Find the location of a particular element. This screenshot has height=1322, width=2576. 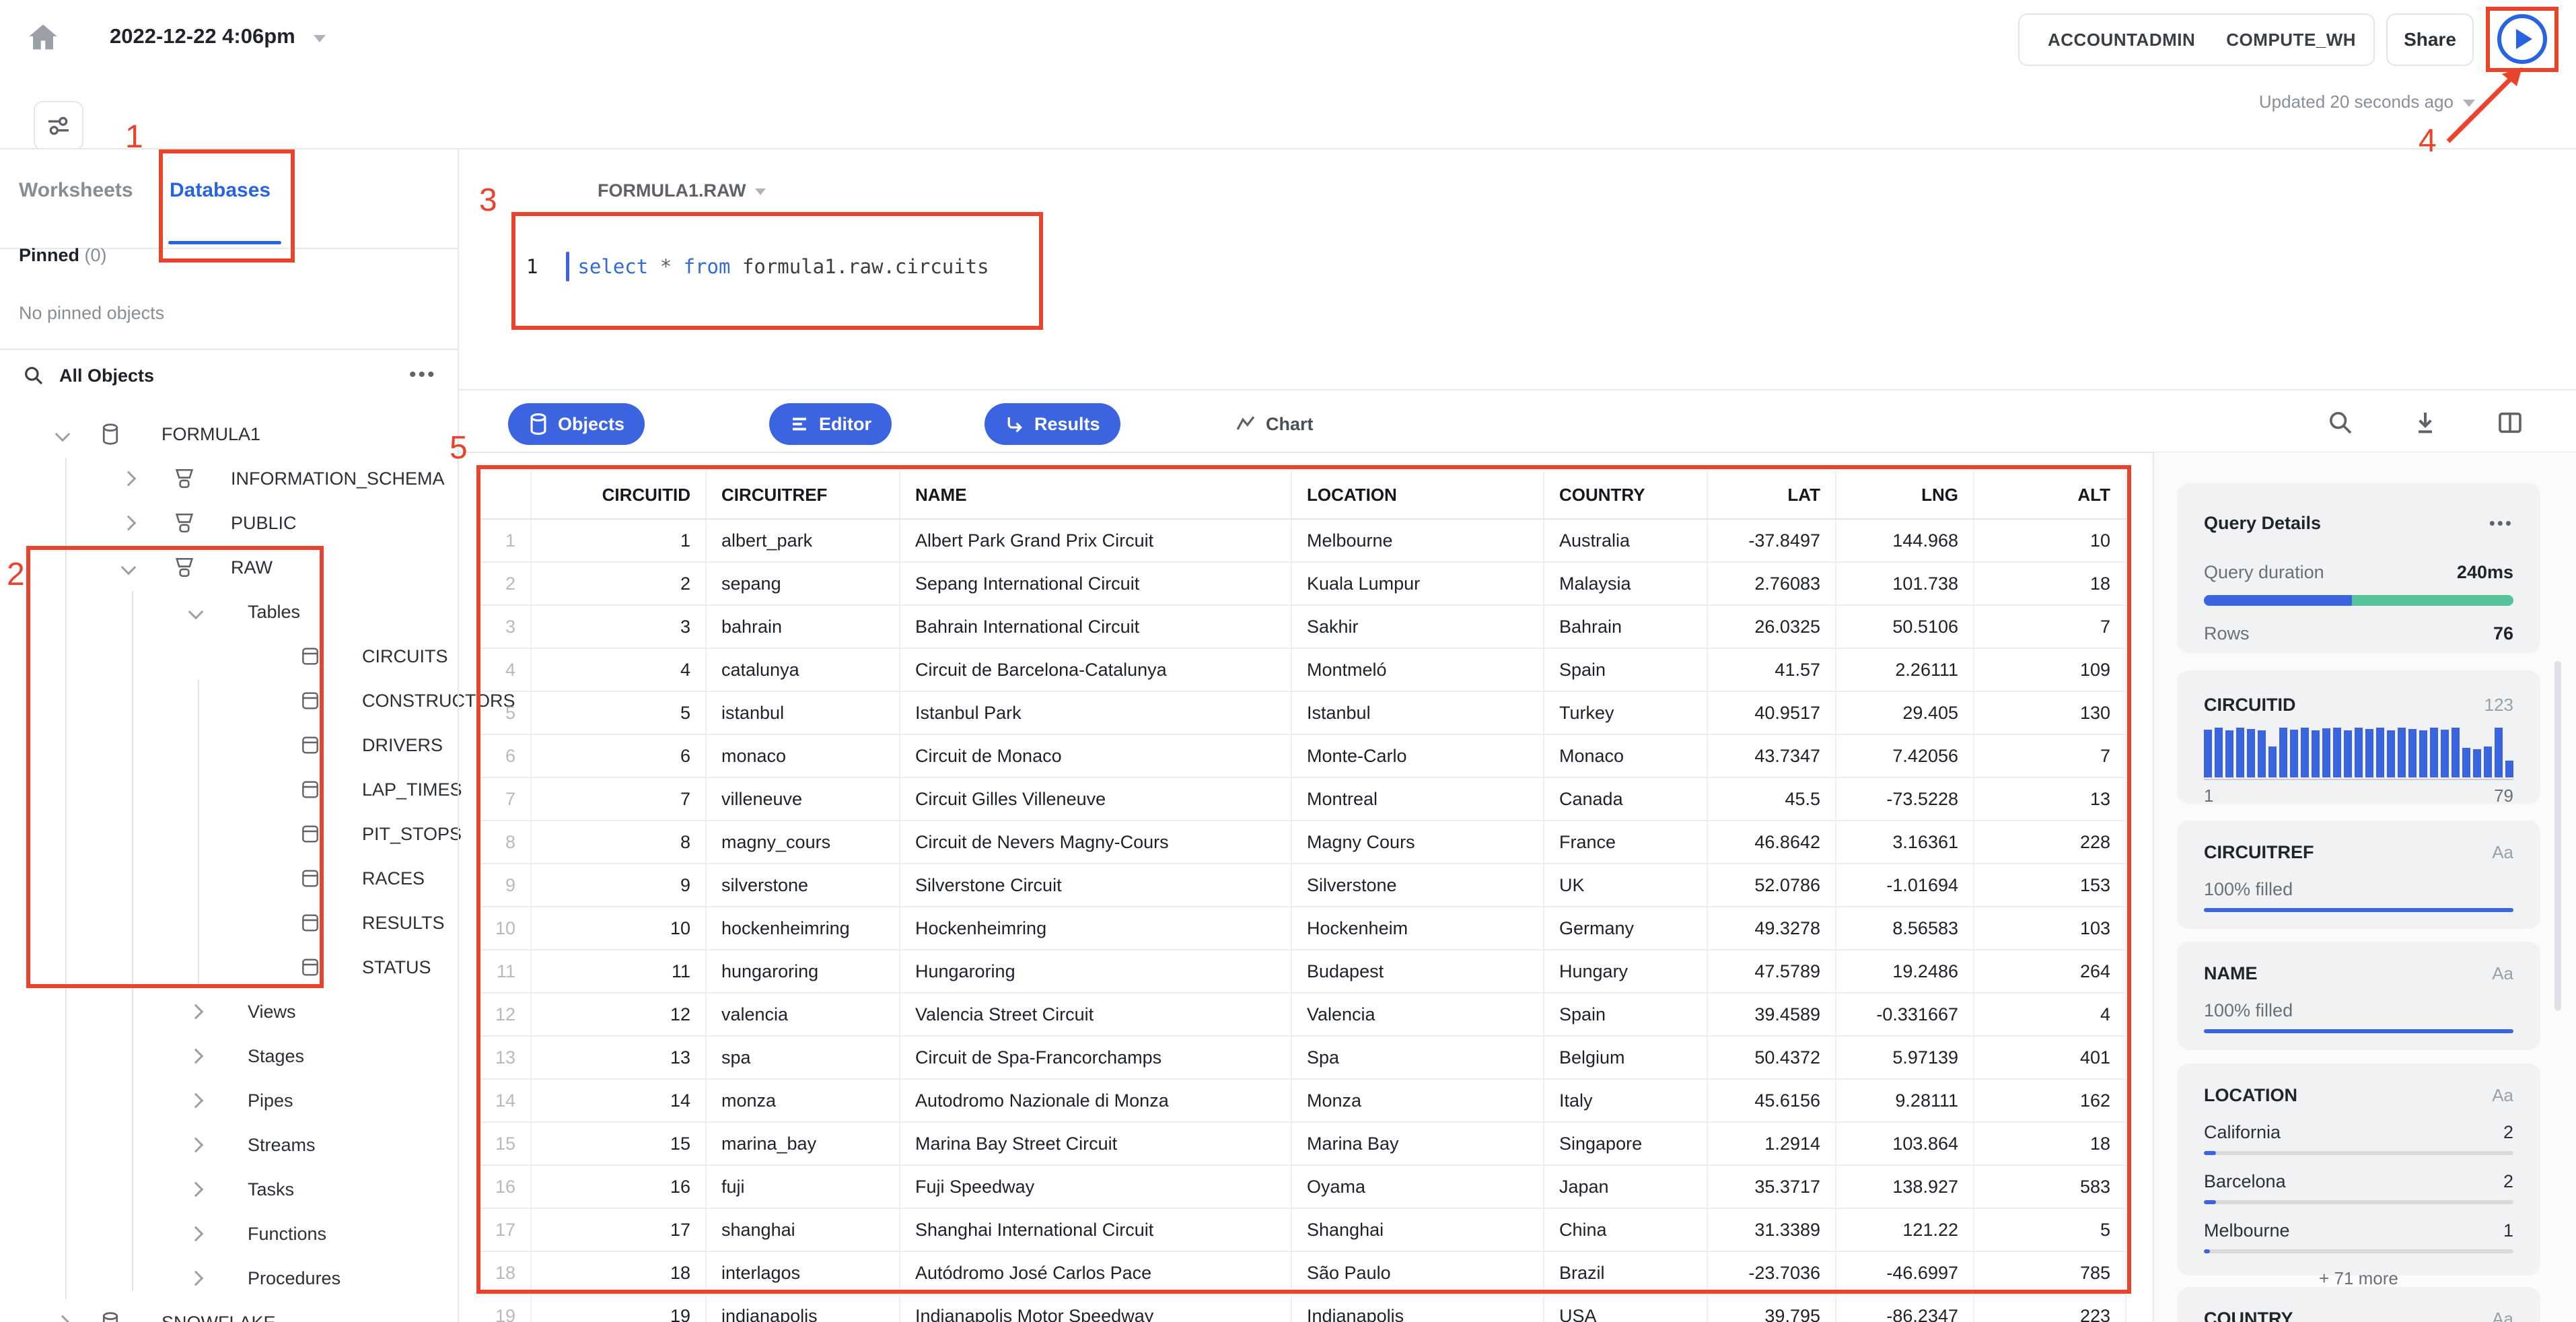

tree-item-label: RACES is located at coordinates (393, 878).